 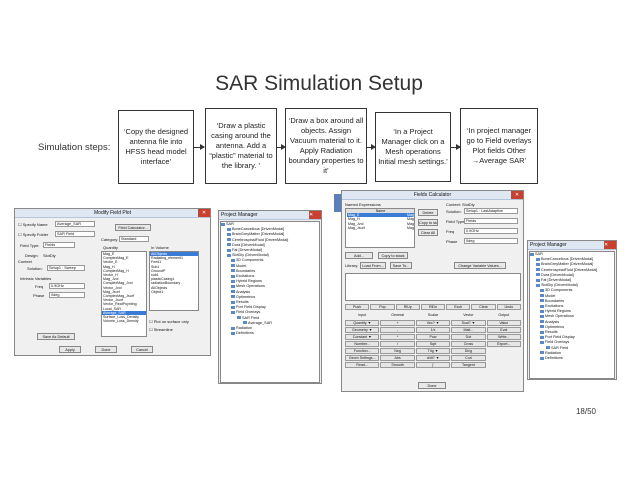 What do you see at coordinates (450, 231) in the screenshot?
I see `freq-label: Freq` at bounding box center [450, 231].